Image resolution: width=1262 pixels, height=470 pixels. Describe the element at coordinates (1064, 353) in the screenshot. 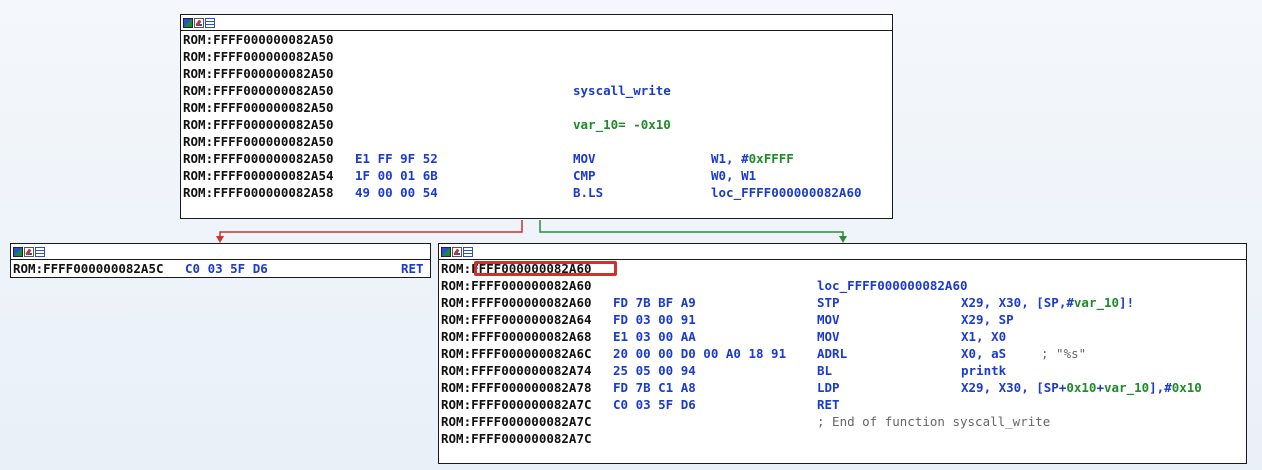

I see `comment: ; "%s"` at that location.